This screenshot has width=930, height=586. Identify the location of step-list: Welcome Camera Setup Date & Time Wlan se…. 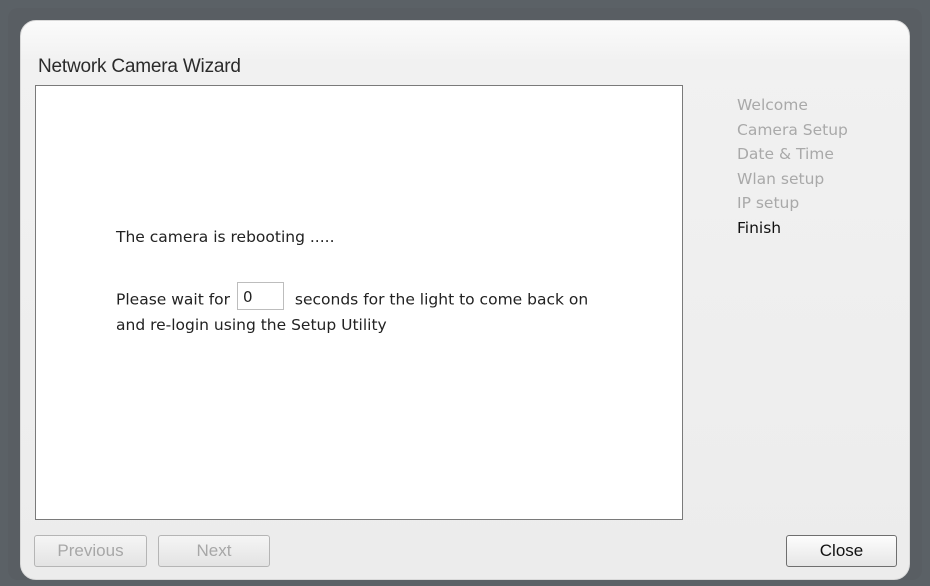
(792, 166).